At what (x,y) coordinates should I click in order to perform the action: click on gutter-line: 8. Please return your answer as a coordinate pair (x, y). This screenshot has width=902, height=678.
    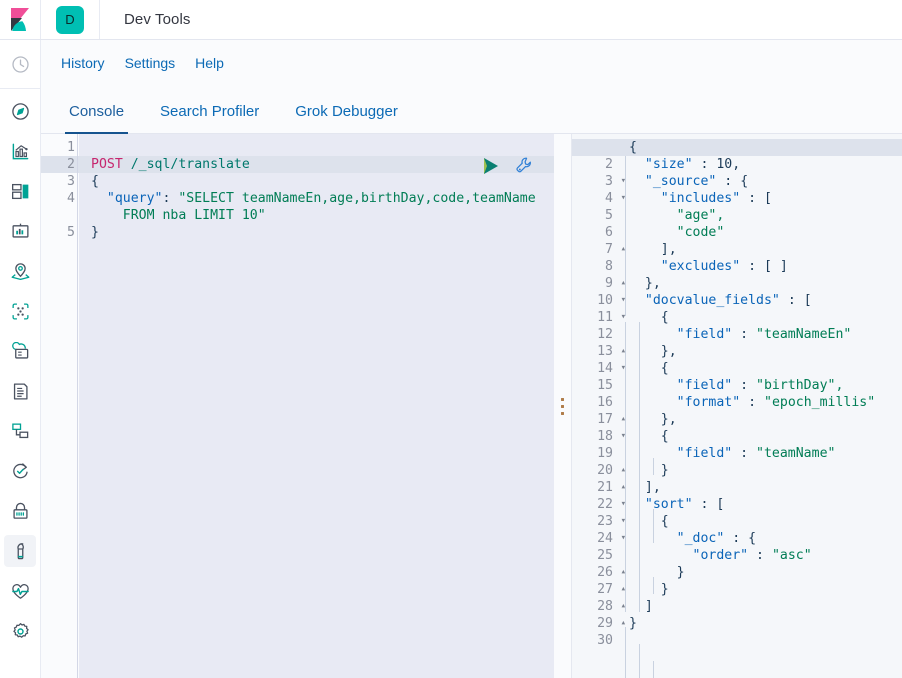
    Looking at the image, I should click on (594, 266).